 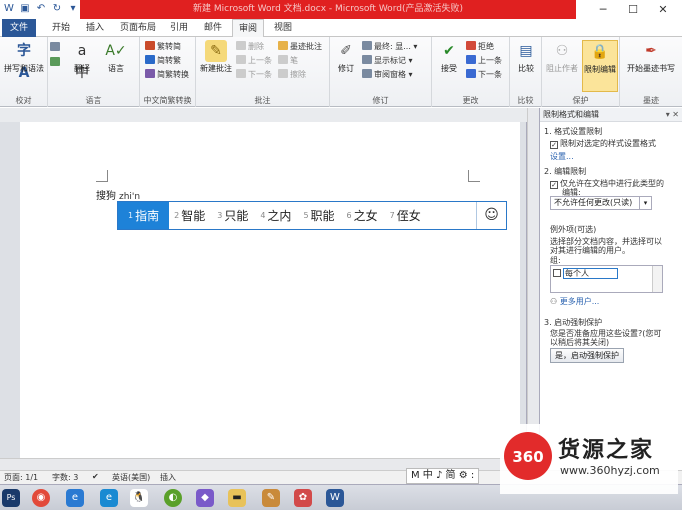 I want to click on spelling-grammar-button: 字A 拼写和语法, so click(x=24, y=60).